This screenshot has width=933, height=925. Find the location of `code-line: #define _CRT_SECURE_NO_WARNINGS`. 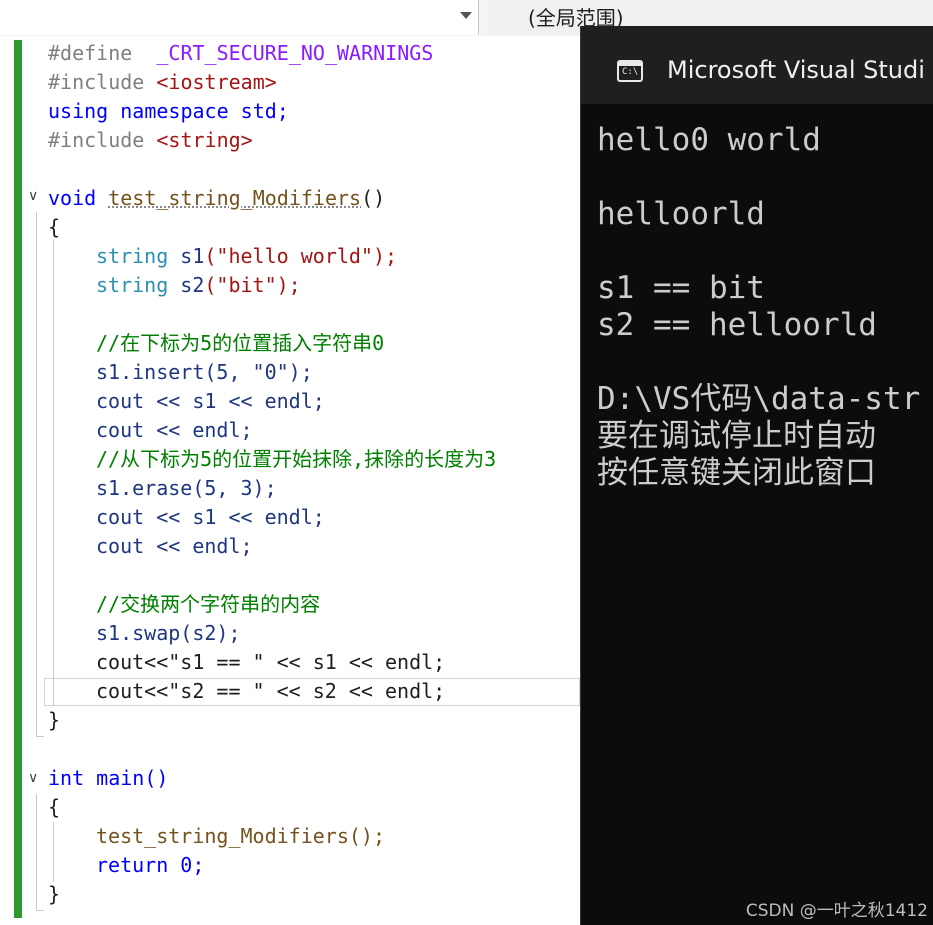

code-line: #define _CRT_SECURE_NO_WARNINGS is located at coordinates (241, 53).